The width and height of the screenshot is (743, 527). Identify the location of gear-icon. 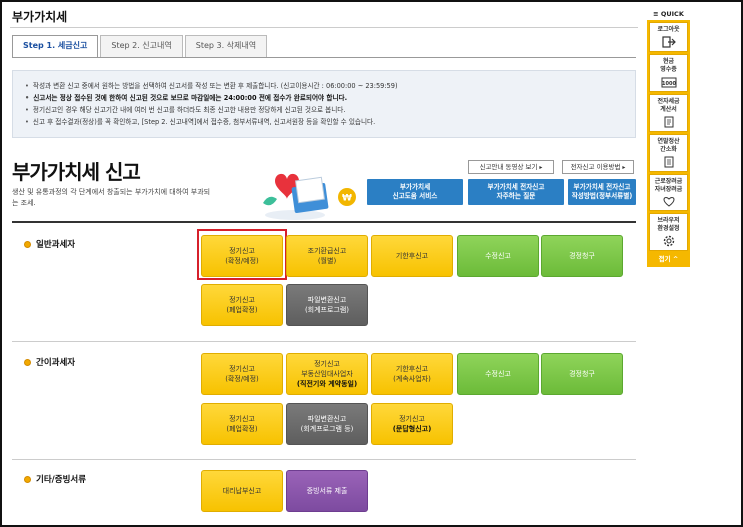
(668, 241).